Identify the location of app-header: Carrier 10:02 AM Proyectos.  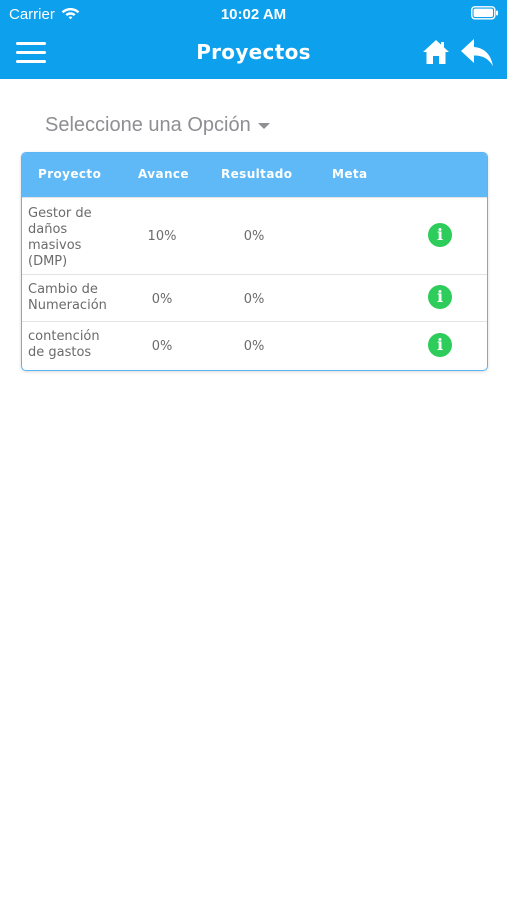
(253, 39).